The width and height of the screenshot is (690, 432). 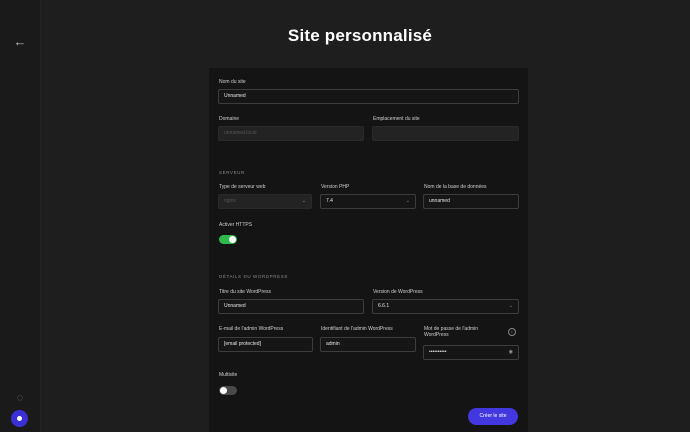 I want to click on php-version-select: 7.4 ⌄, so click(x=368, y=201).